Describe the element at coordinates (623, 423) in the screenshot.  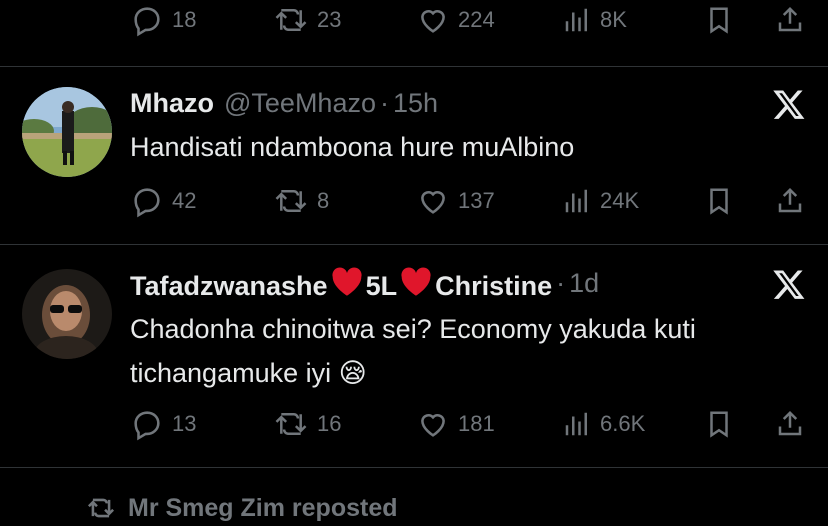
I see `view-count: 6.6K` at that location.